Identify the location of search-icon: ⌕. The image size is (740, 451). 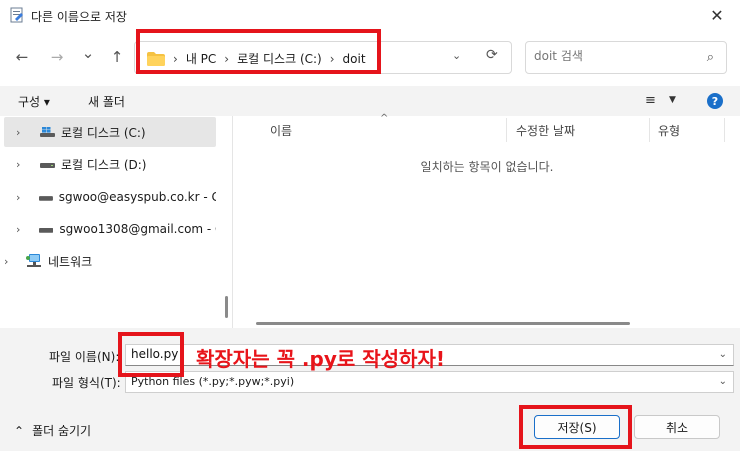
(710, 57).